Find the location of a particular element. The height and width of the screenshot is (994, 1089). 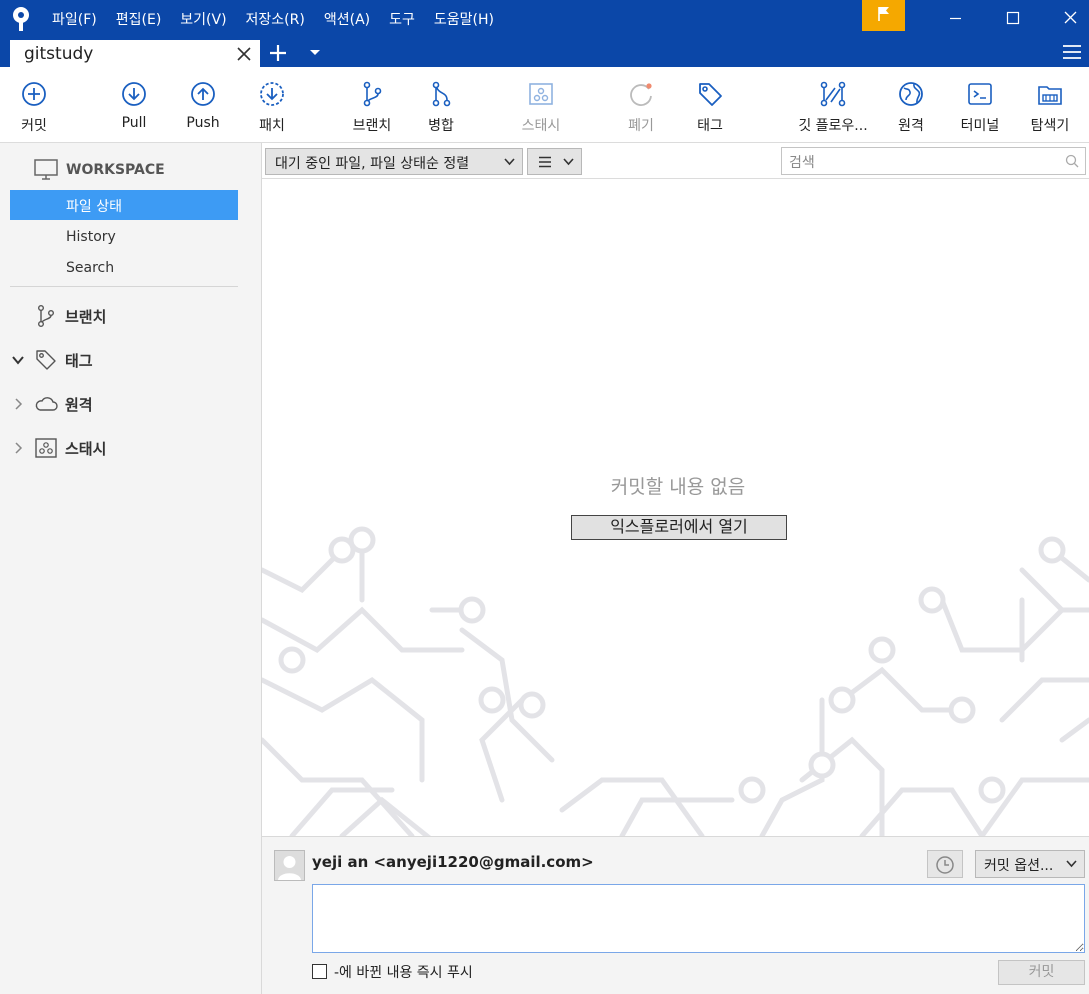

stash-tool-label: 스태시 is located at coordinates (541, 126).